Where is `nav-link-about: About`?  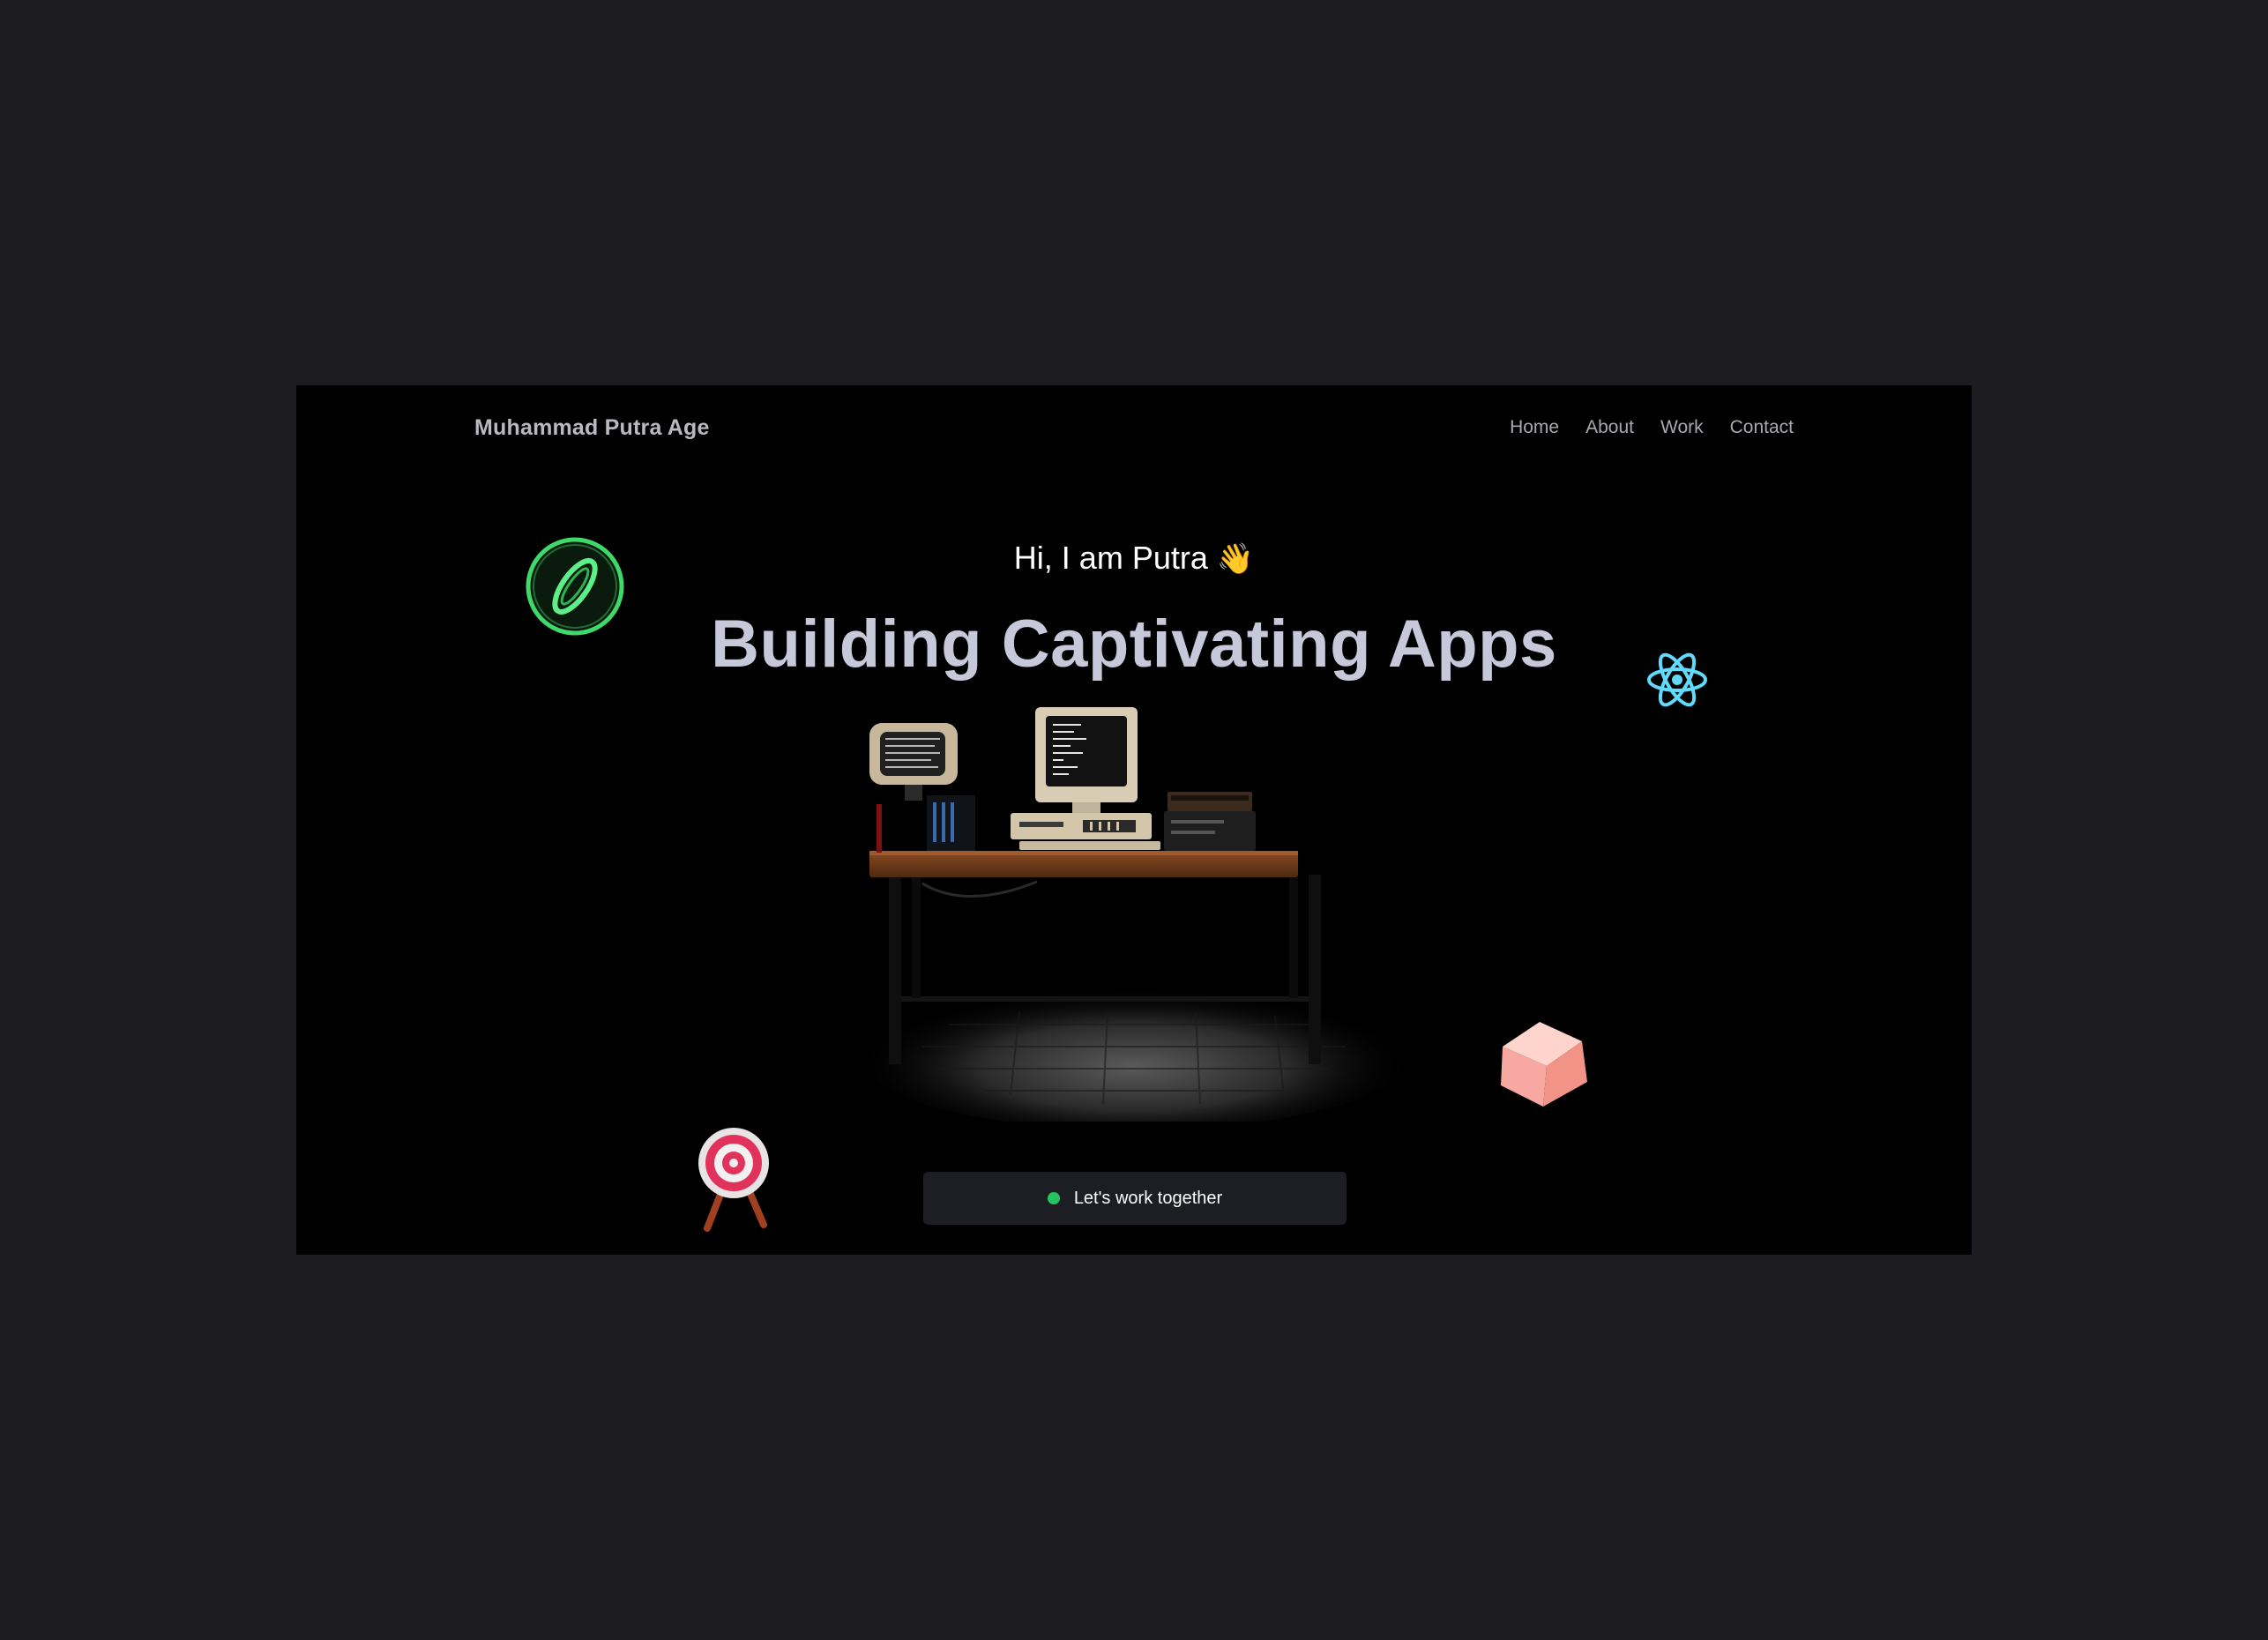 nav-link-about: About is located at coordinates (1609, 427).